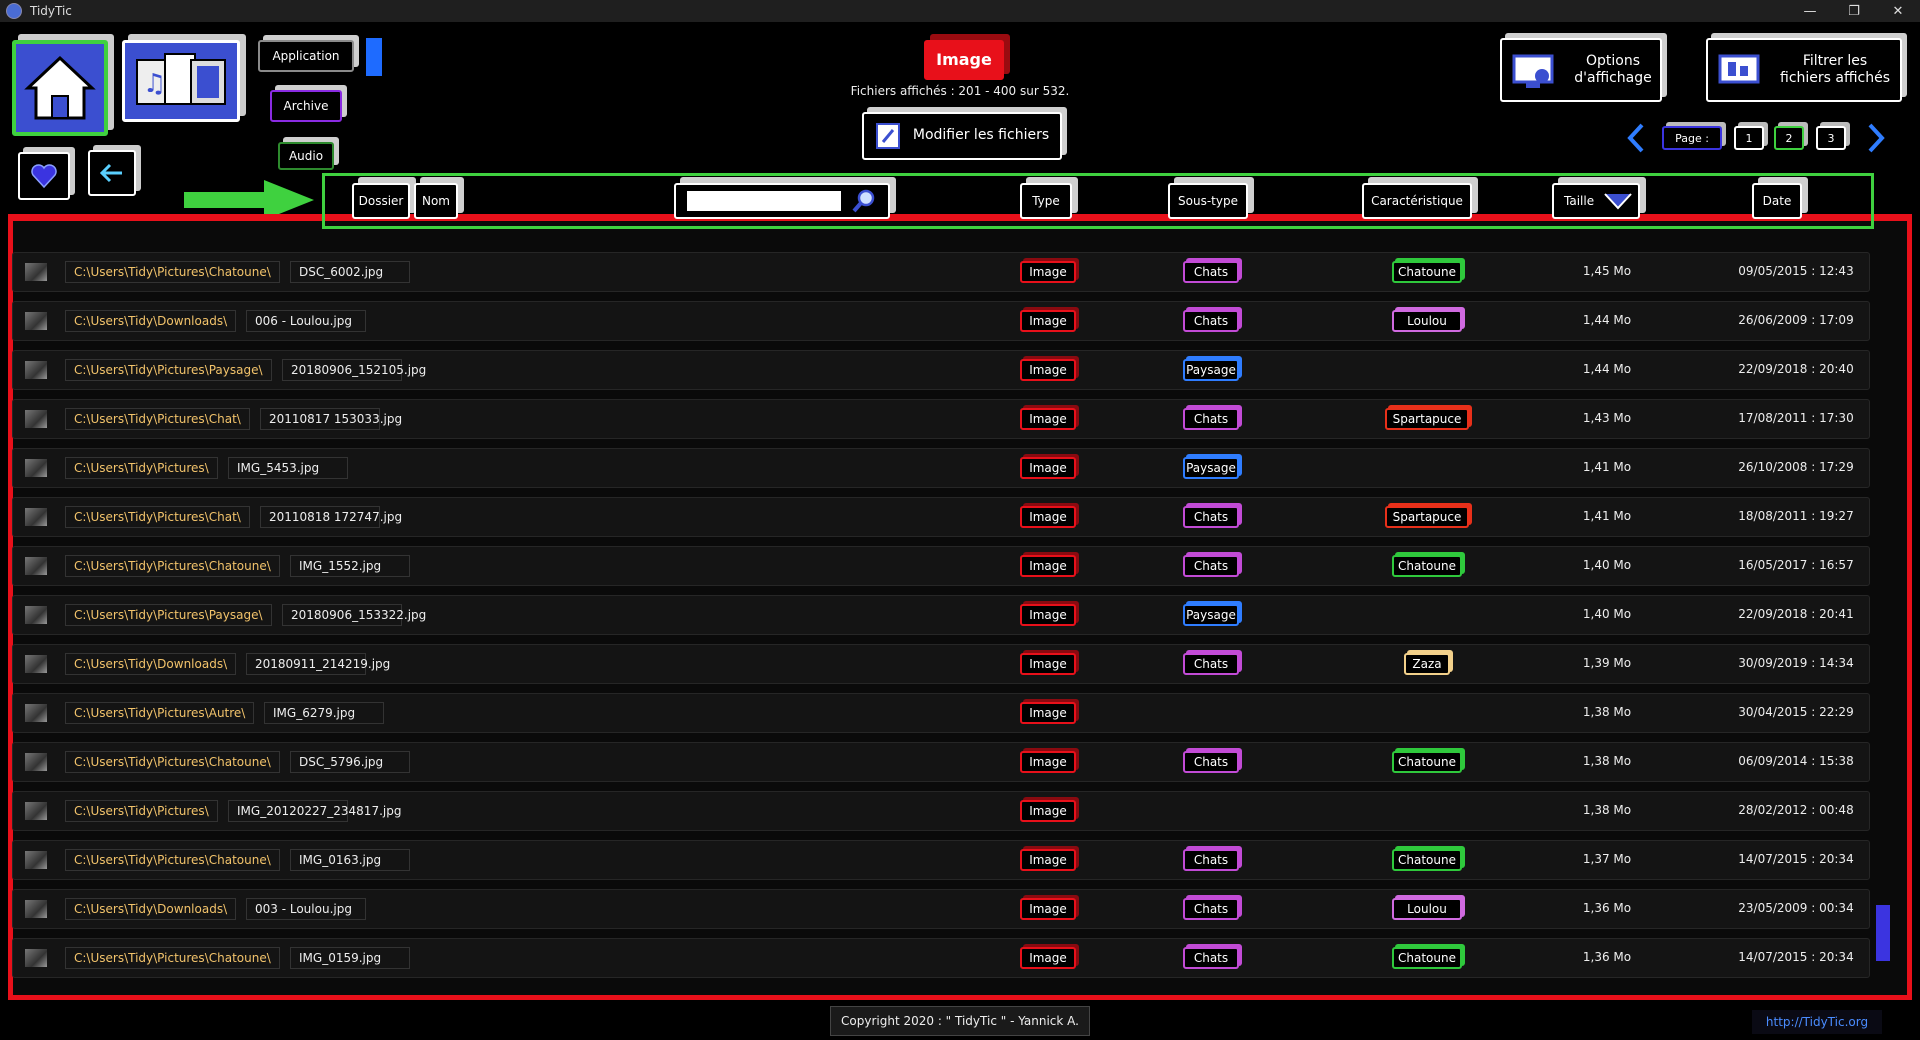 This screenshot has width=1920, height=1040. I want to click on row-filename: DSC_5796.jpg, so click(350, 762).